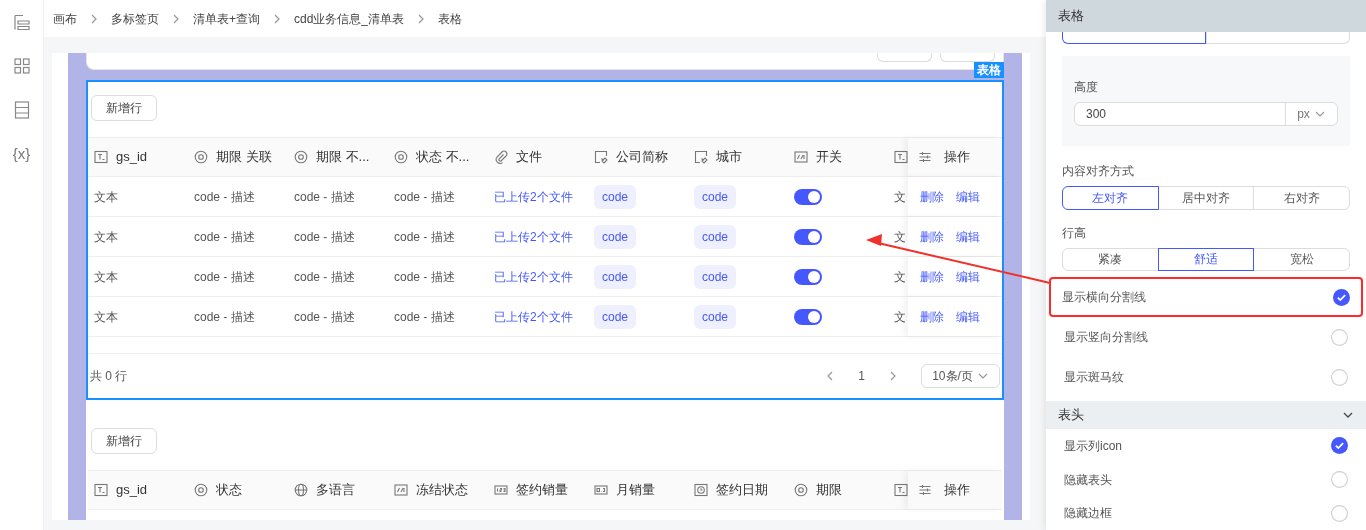 The height and width of the screenshot is (530, 1366). I want to click on option-row: 显示竖向分割线, so click(1206, 337).